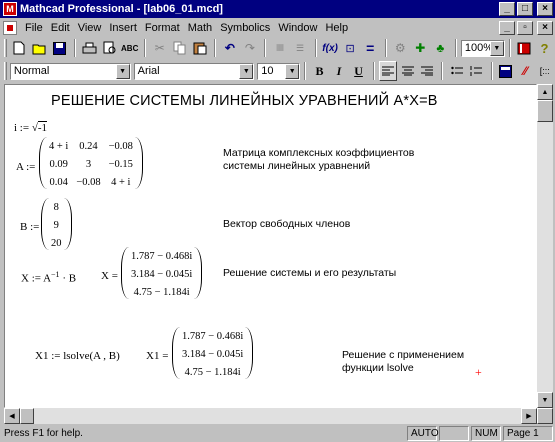 This screenshot has width=555, height=442. Describe the element at coordinates (545, 27) in the screenshot. I see `doc-close-button: ×` at that location.